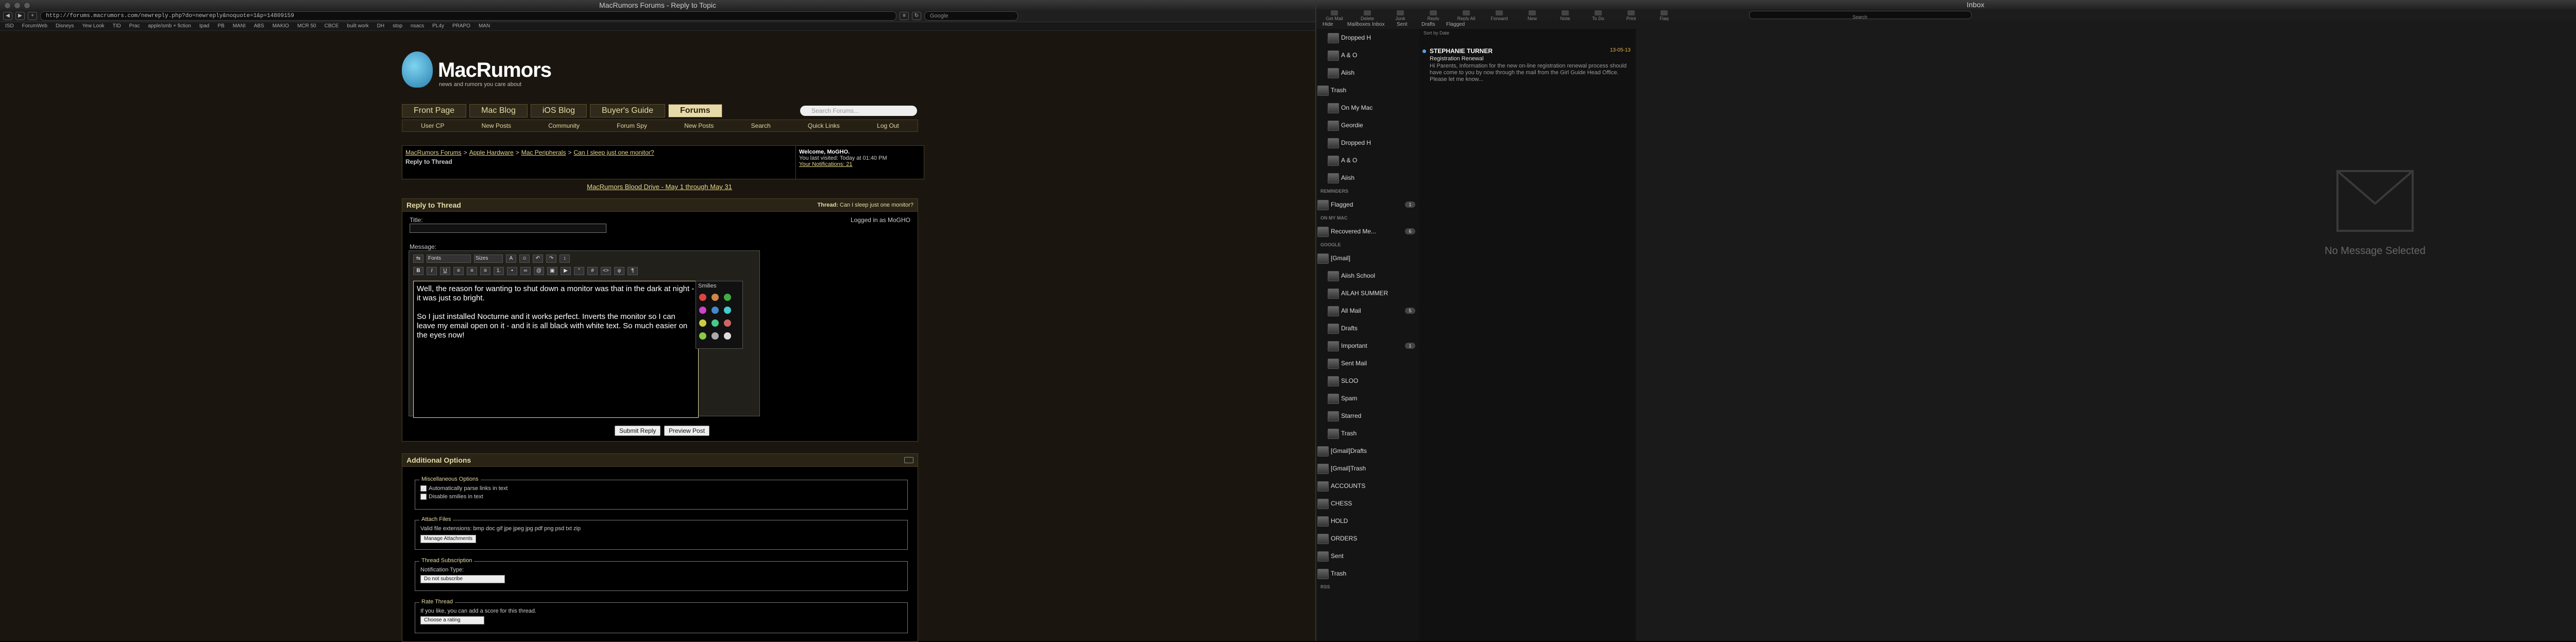  Describe the element at coordinates (1325, 587) in the screenshot. I see `section-header: RSS` at that location.